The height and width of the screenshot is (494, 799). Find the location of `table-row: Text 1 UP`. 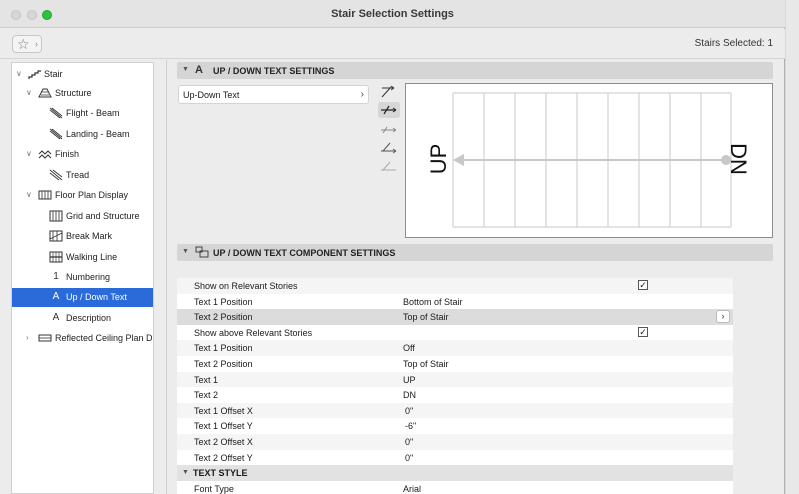

table-row: Text 1 UP is located at coordinates (455, 379).